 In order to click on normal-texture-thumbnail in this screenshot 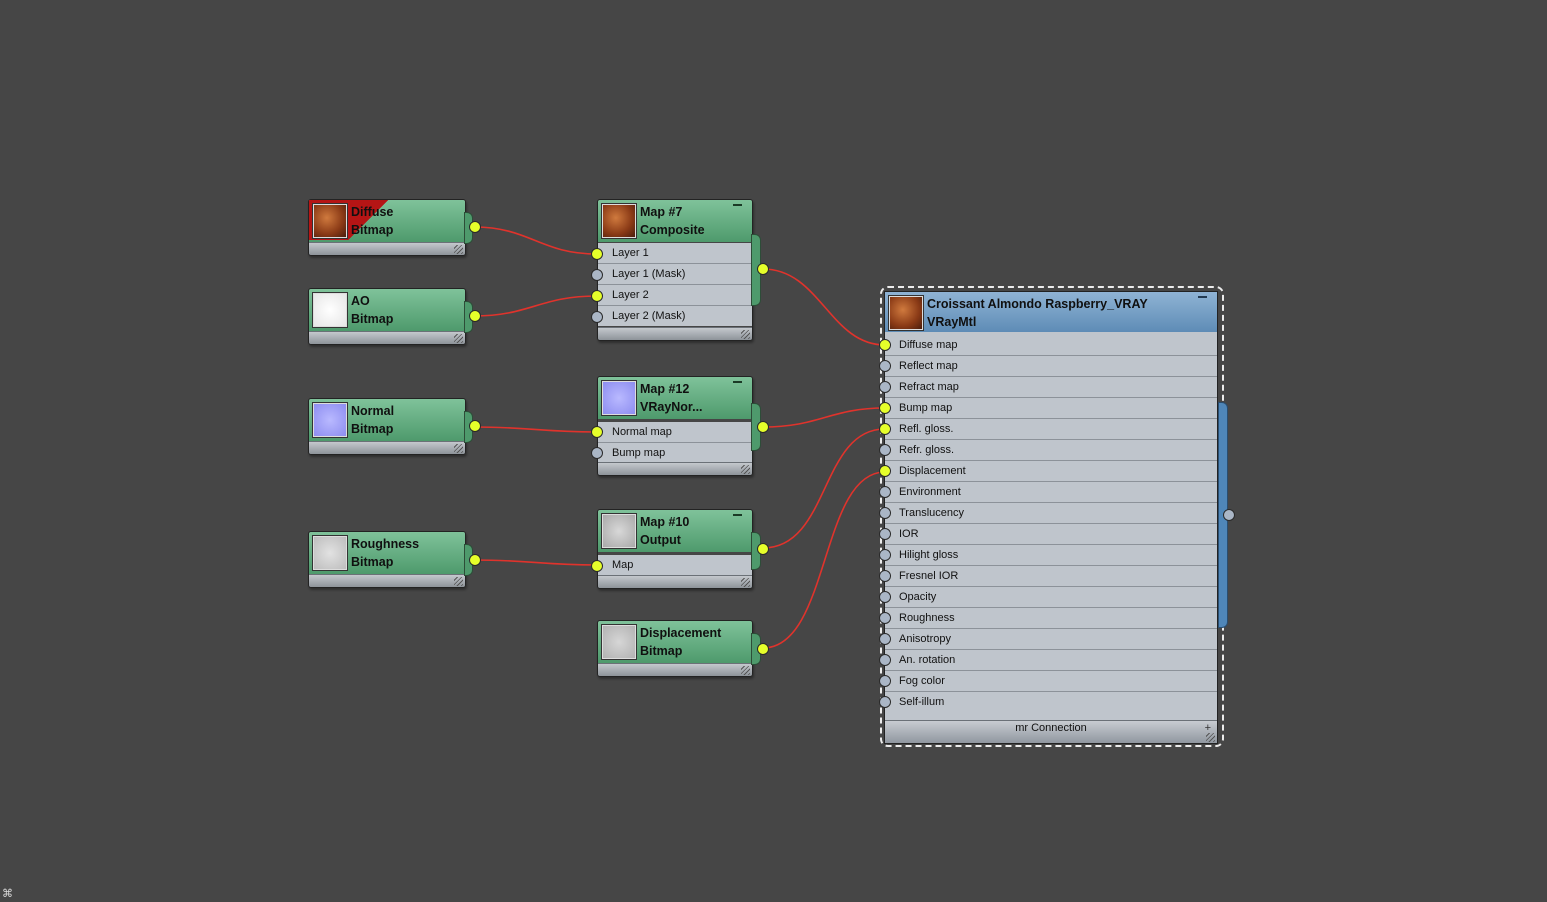, I will do `click(330, 420)`.